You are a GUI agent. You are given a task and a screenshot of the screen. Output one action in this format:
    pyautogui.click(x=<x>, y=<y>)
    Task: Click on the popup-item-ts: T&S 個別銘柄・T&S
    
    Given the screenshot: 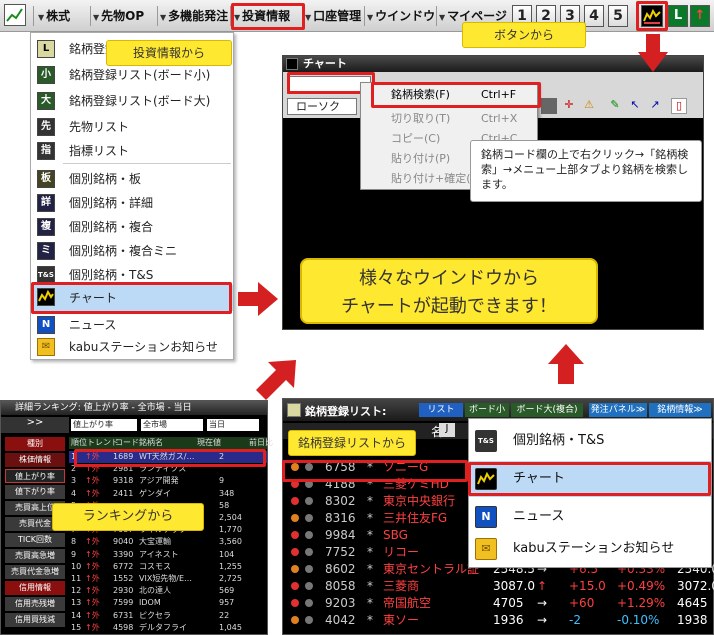 What is the action you would take?
    pyautogui.click(x=590, y=441)
    